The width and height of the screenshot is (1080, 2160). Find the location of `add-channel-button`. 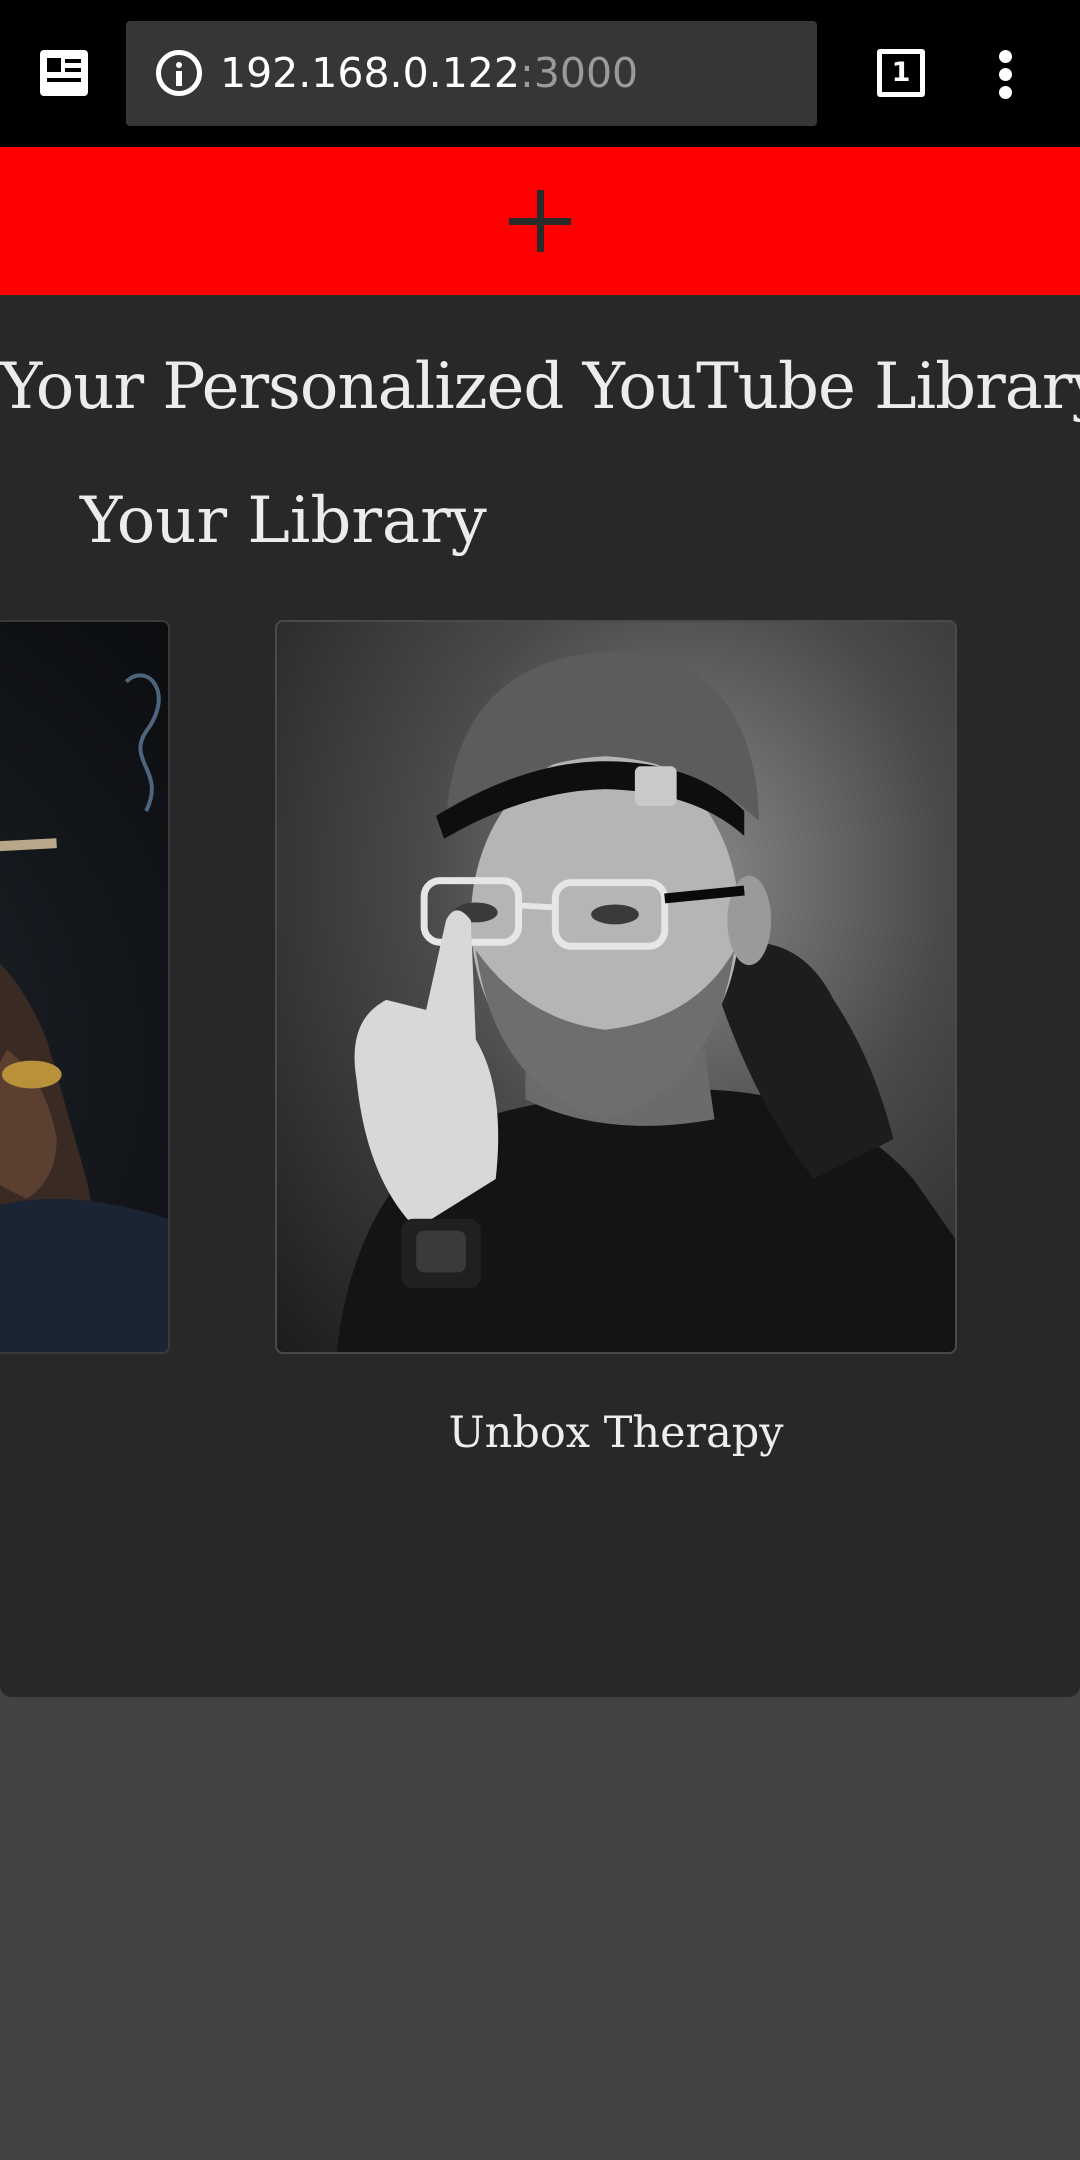

add-channel-button is located at coordinates (540, 221).